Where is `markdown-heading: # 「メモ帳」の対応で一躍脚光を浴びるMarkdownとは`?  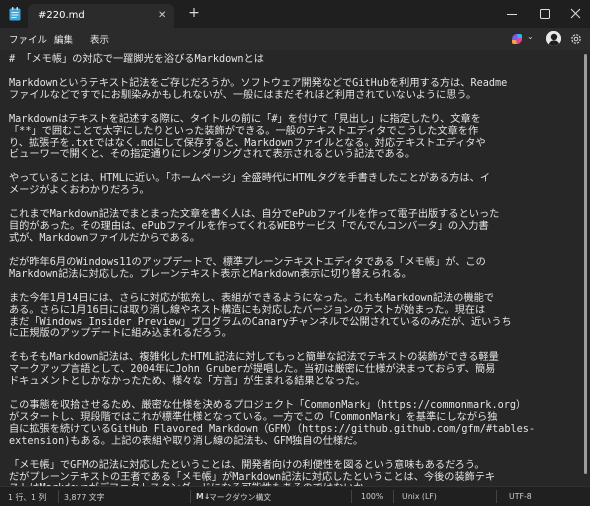 markdown-heading: # 「メモ帳」の対応で一躍脚光を浴びるMarkdownとは is located at coordinates (291, 60).